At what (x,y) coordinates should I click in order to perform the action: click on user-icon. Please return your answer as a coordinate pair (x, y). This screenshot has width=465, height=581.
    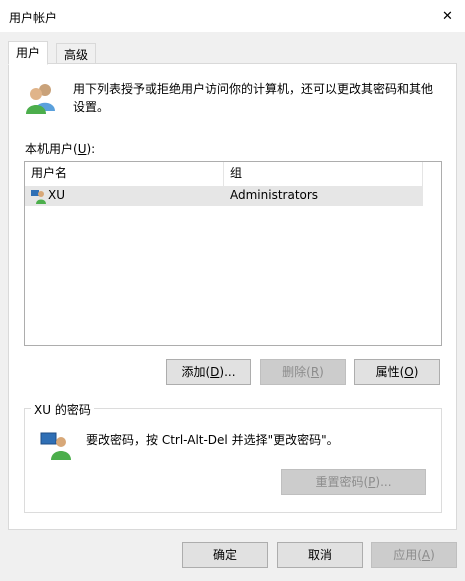
    Looking at the image, I should click on (38, 197).